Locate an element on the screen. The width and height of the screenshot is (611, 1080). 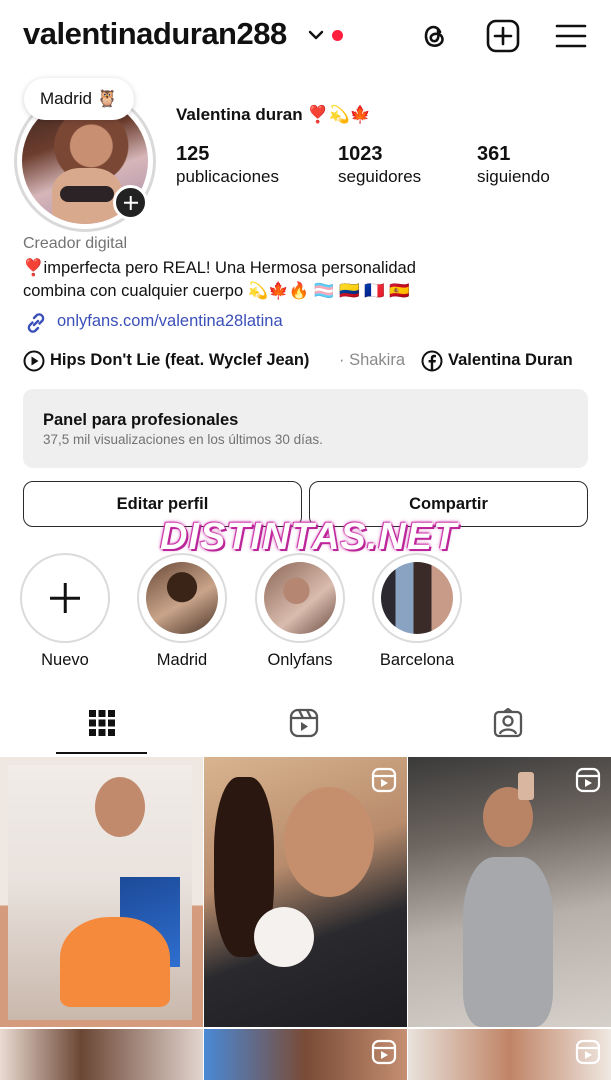
followers-count: 1023 is located at coordinates (360, 154).